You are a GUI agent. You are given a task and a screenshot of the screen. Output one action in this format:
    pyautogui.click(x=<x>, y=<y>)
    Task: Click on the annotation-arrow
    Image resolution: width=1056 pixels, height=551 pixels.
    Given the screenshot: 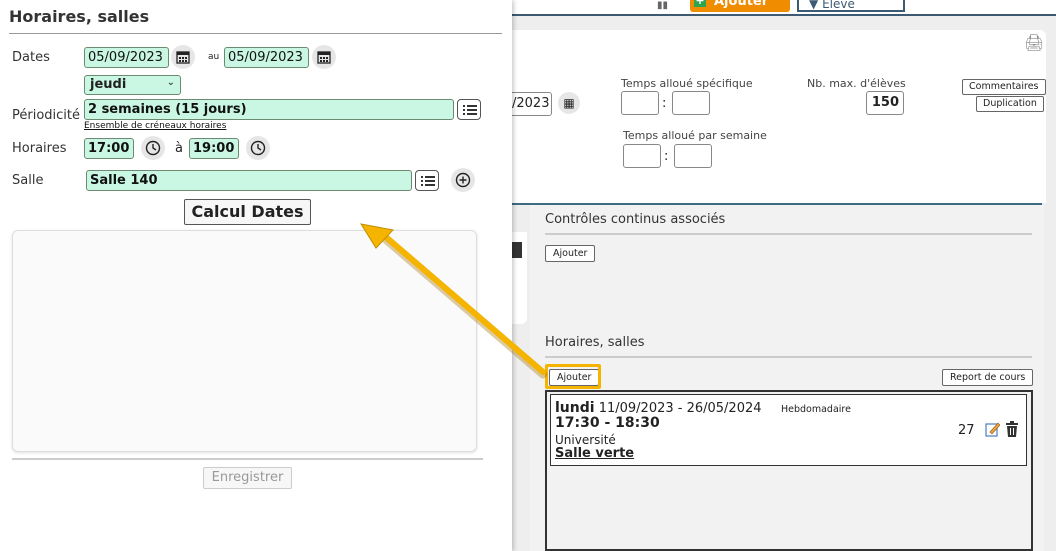 What is the action you would take?
    pyautogui.click(x=453, y=301)
    